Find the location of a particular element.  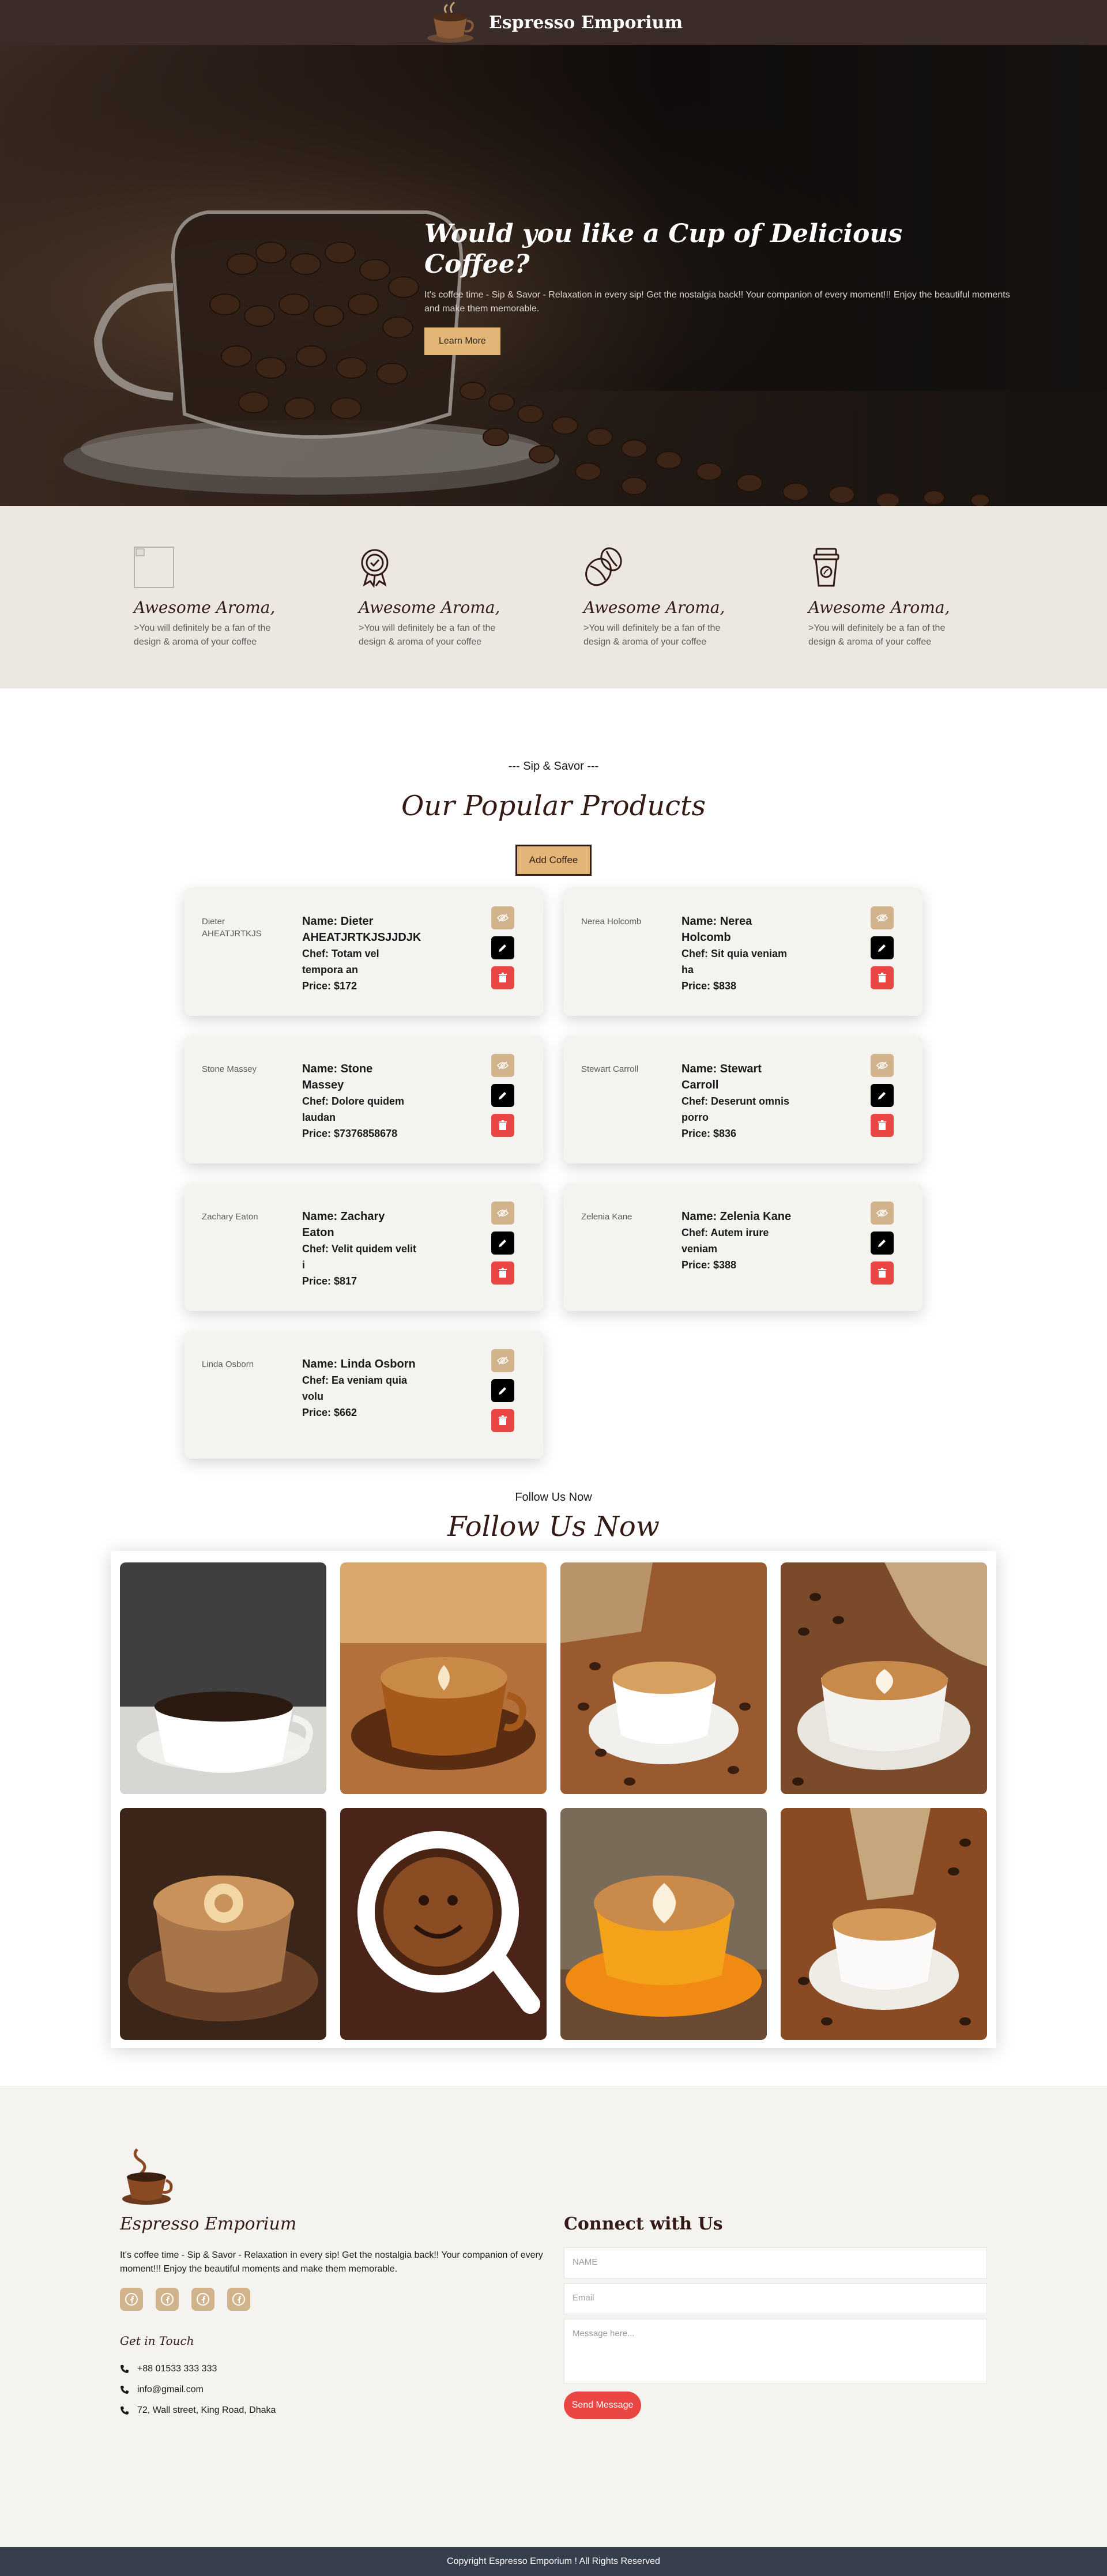

products-subtitle: --- Sip & Savor --- is located at coordinates (553, 766).